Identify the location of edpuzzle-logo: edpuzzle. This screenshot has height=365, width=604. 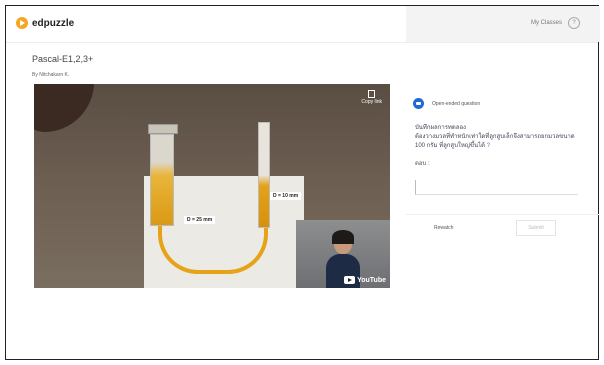
(45, 23).